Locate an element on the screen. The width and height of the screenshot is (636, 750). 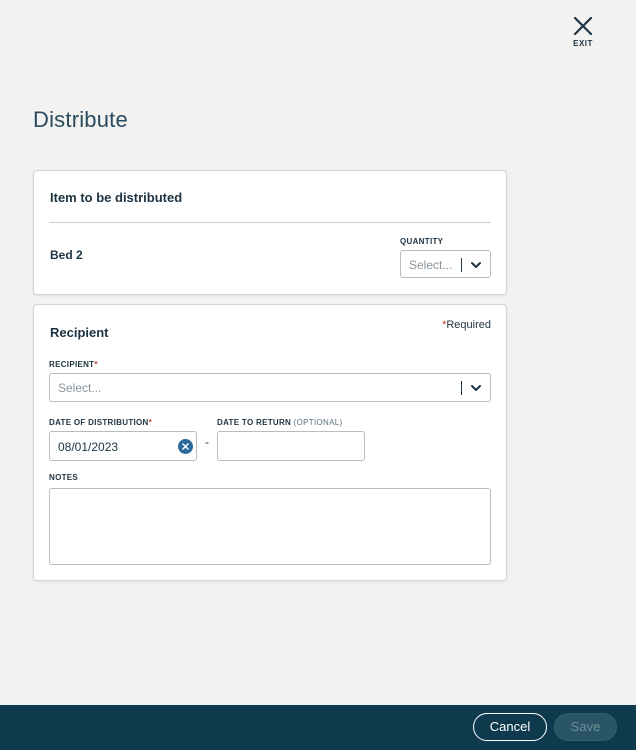
exit-label: EXIT is located at coordinates (583, 43).